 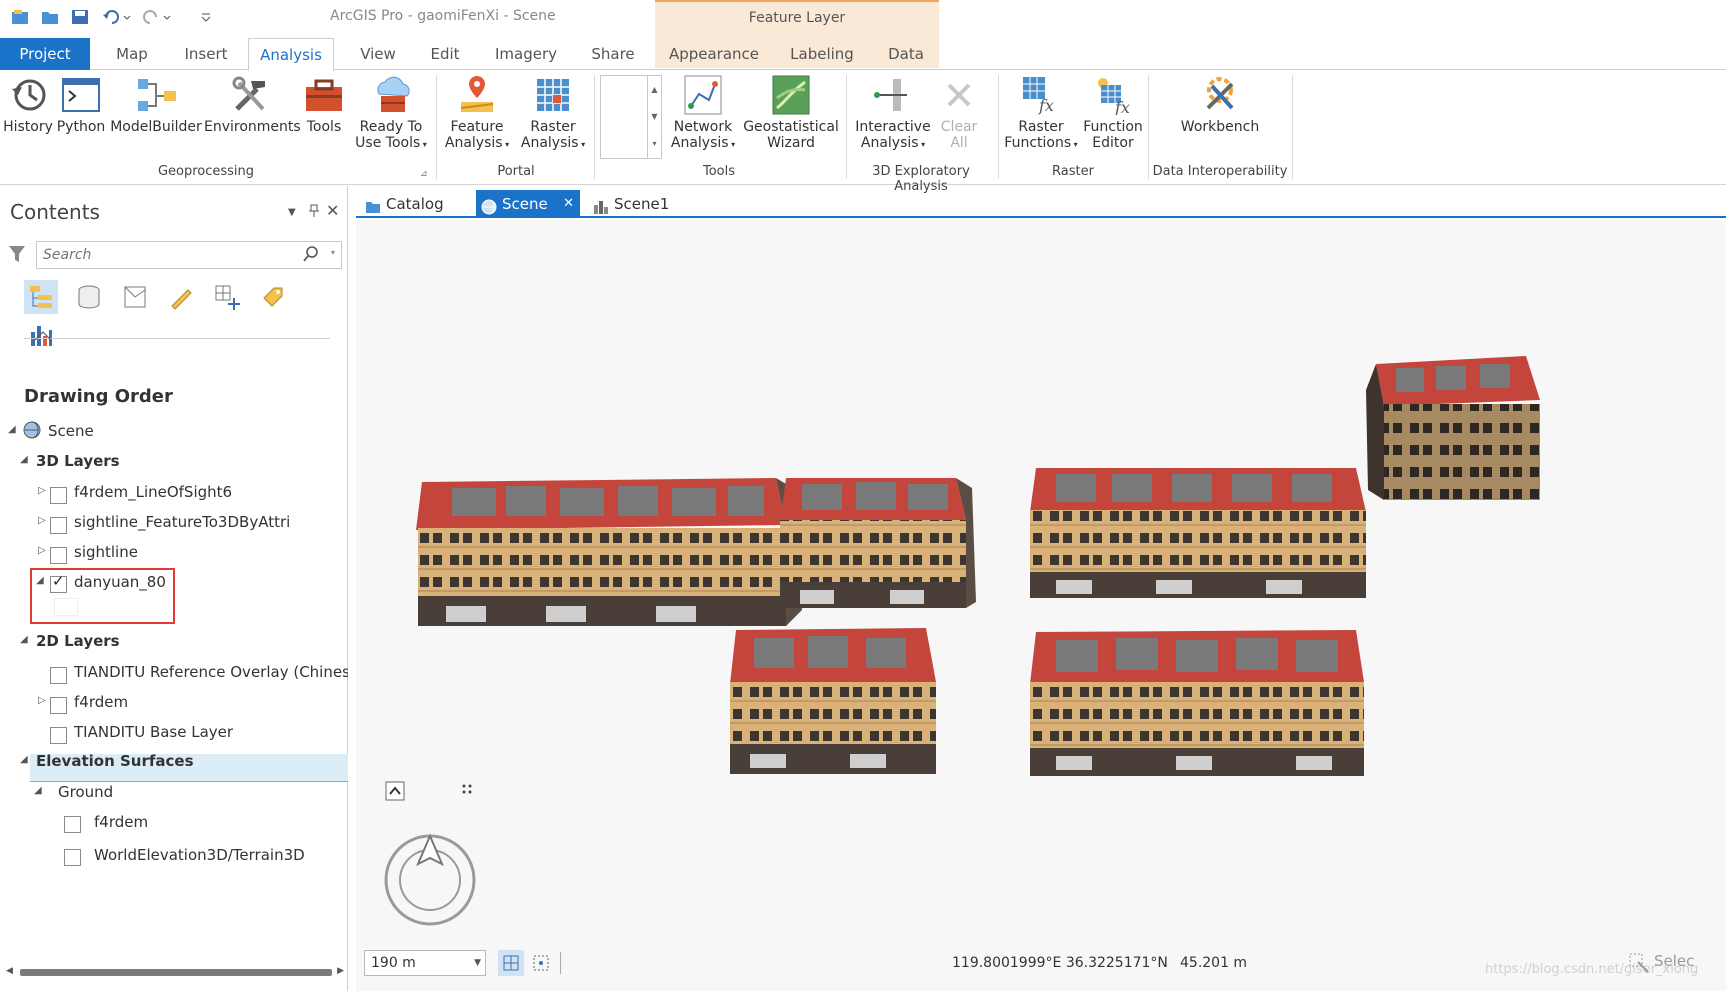 What do you see at coordinates (1674, 961) in the screenshot?
I see `selection-label: Selec` at bounding box center [1674, 961].